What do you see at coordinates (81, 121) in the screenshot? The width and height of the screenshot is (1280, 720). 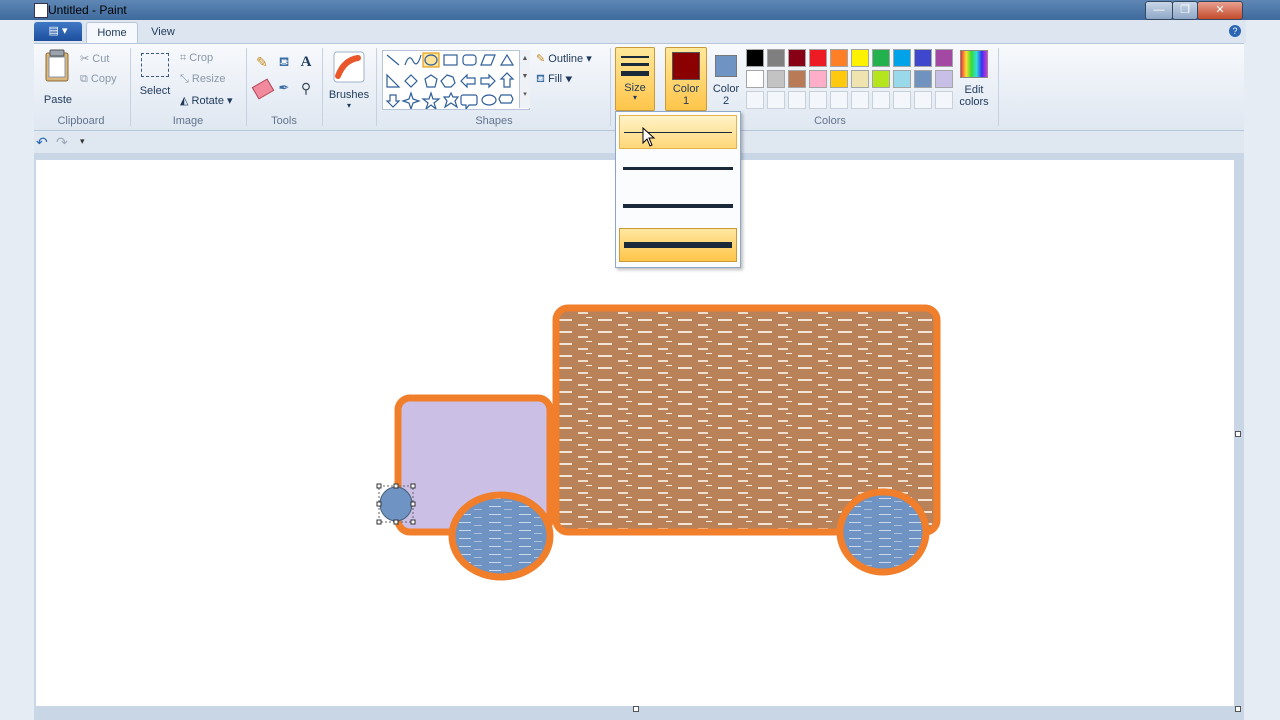 I see `clipboard-group-label: Clipboard` at bounding box center [81, 121].